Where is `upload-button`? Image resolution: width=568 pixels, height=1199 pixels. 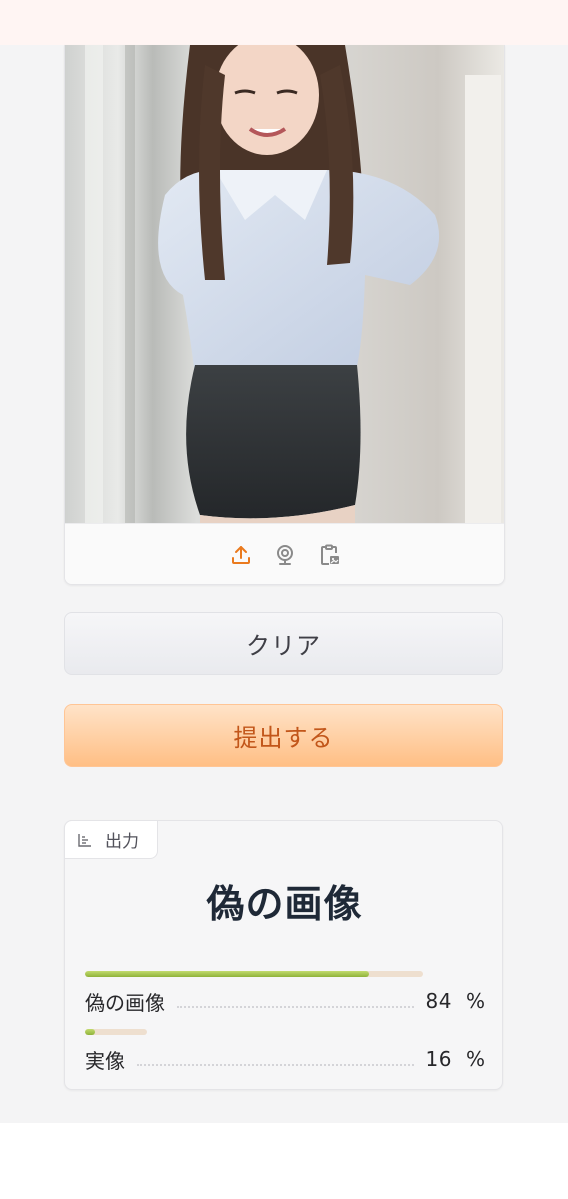 upload-button is located at coordinates (241, 555).